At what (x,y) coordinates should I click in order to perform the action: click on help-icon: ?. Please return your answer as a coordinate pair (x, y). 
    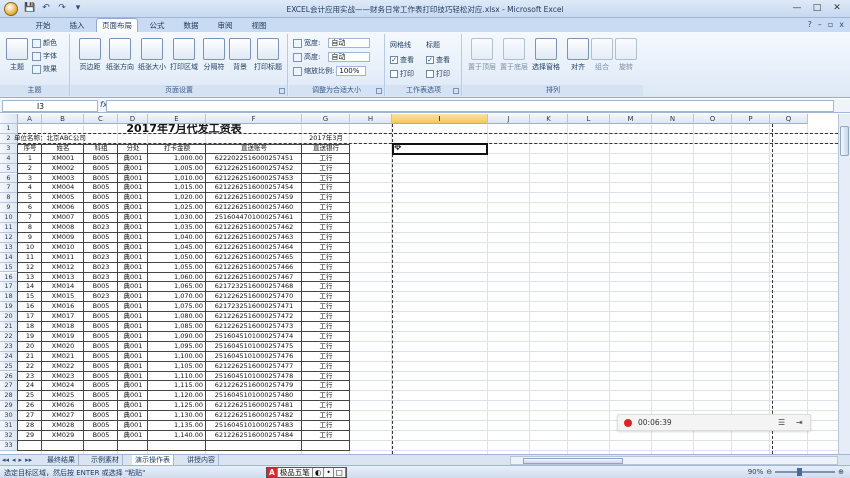
    Looking at the image, I should click on (810, 24).